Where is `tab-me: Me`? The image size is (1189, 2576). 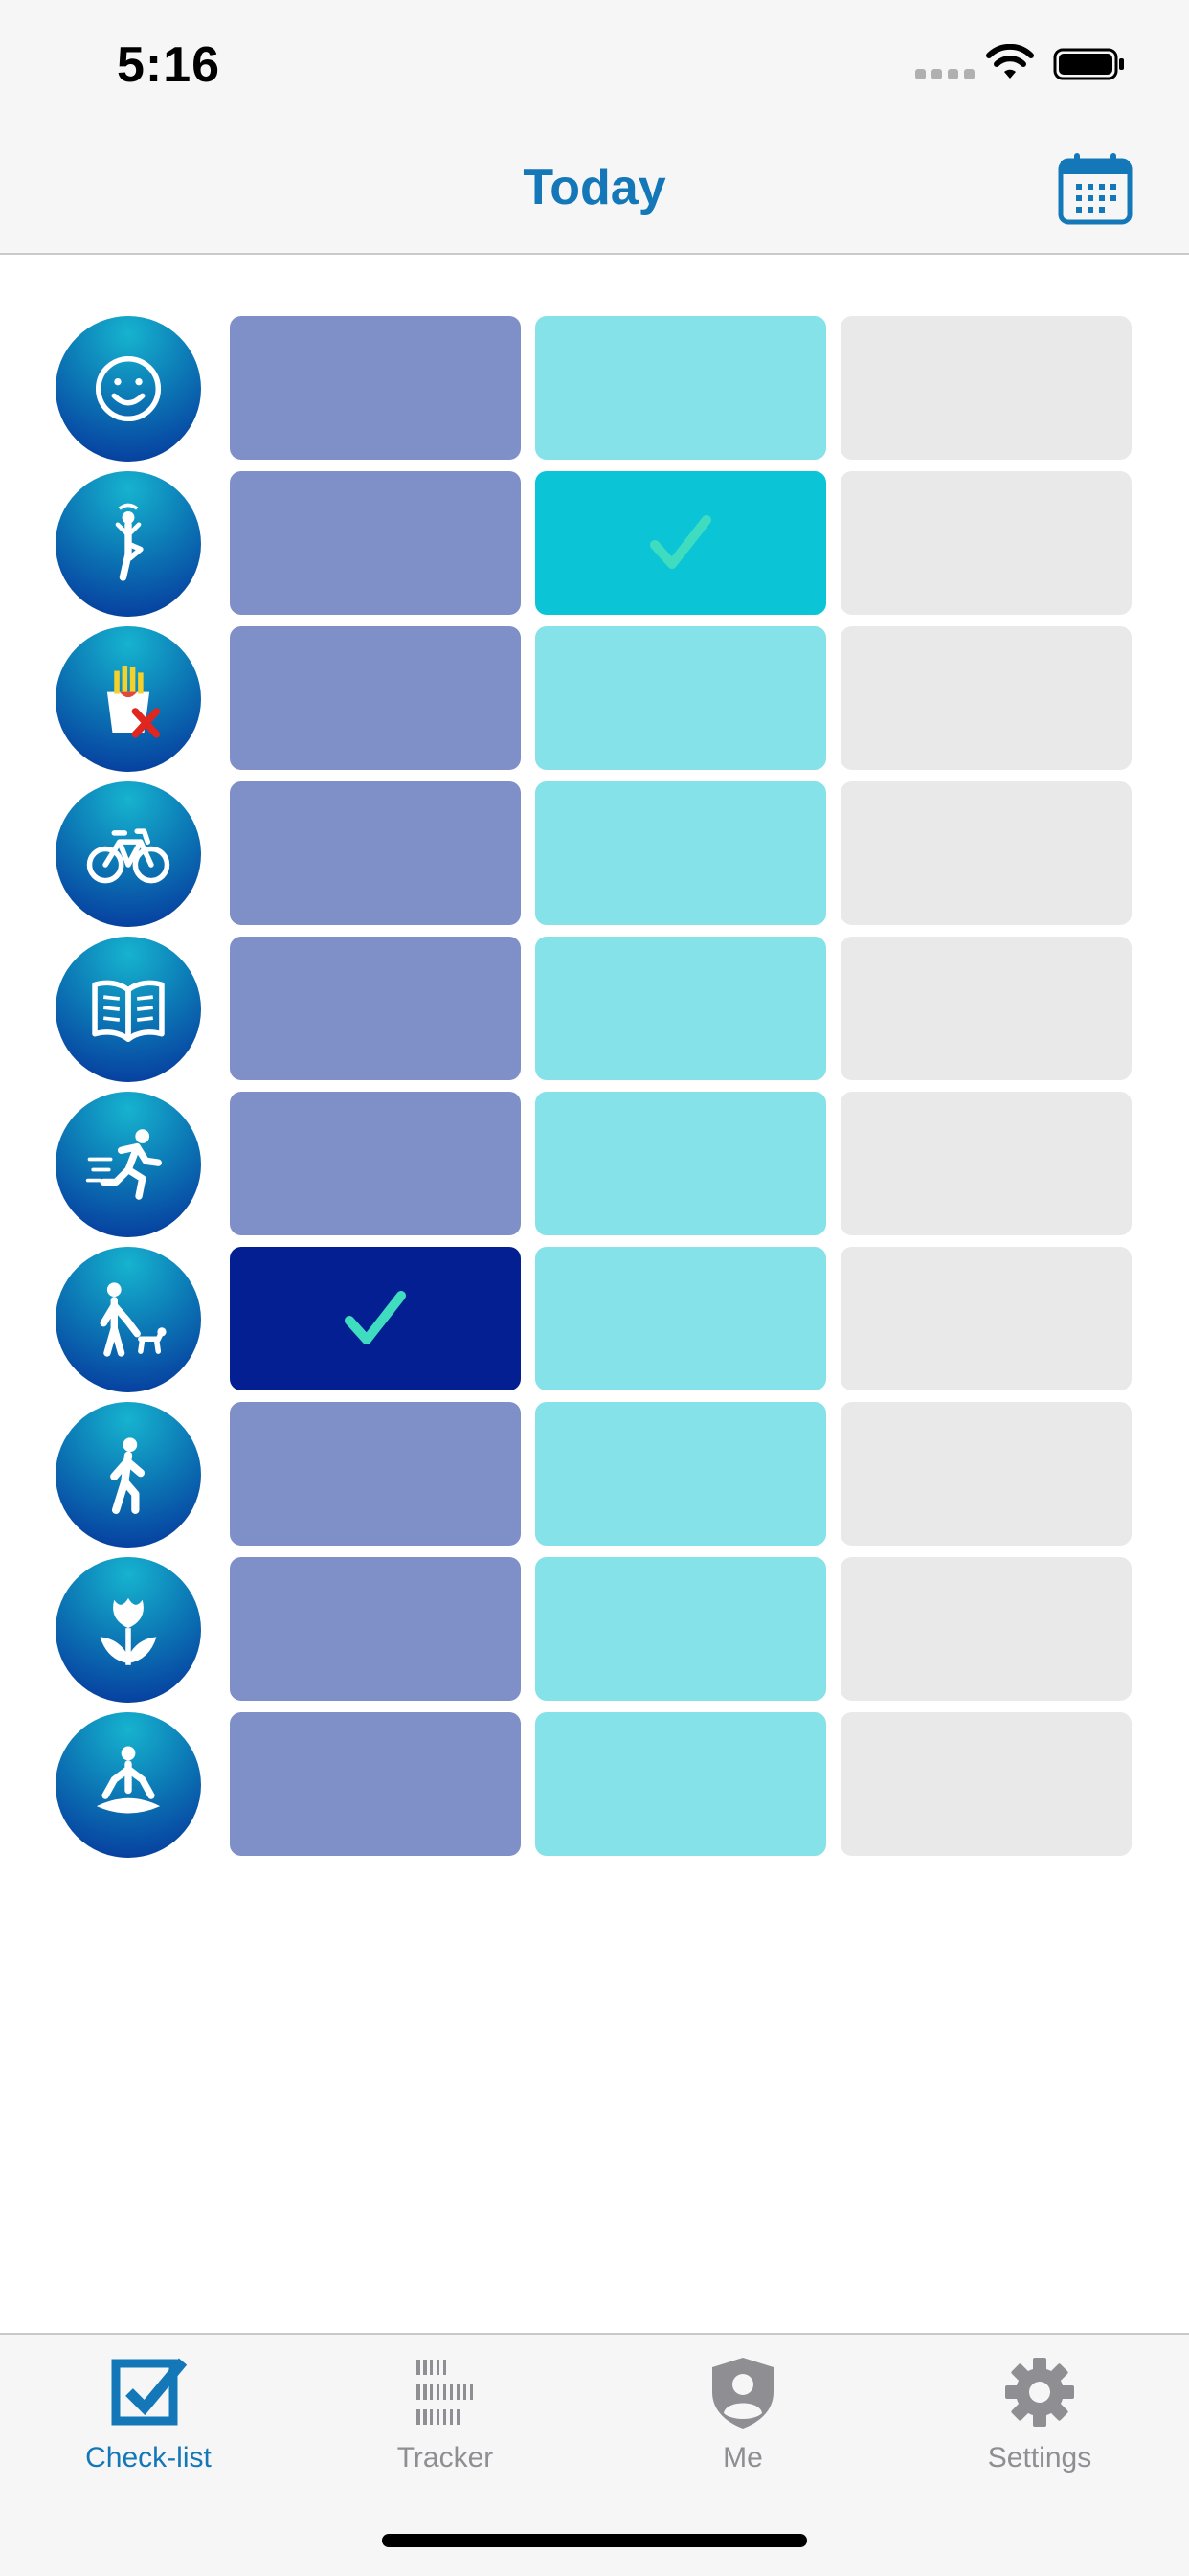
tab-me: Me is located at coordinates (742, 2414).